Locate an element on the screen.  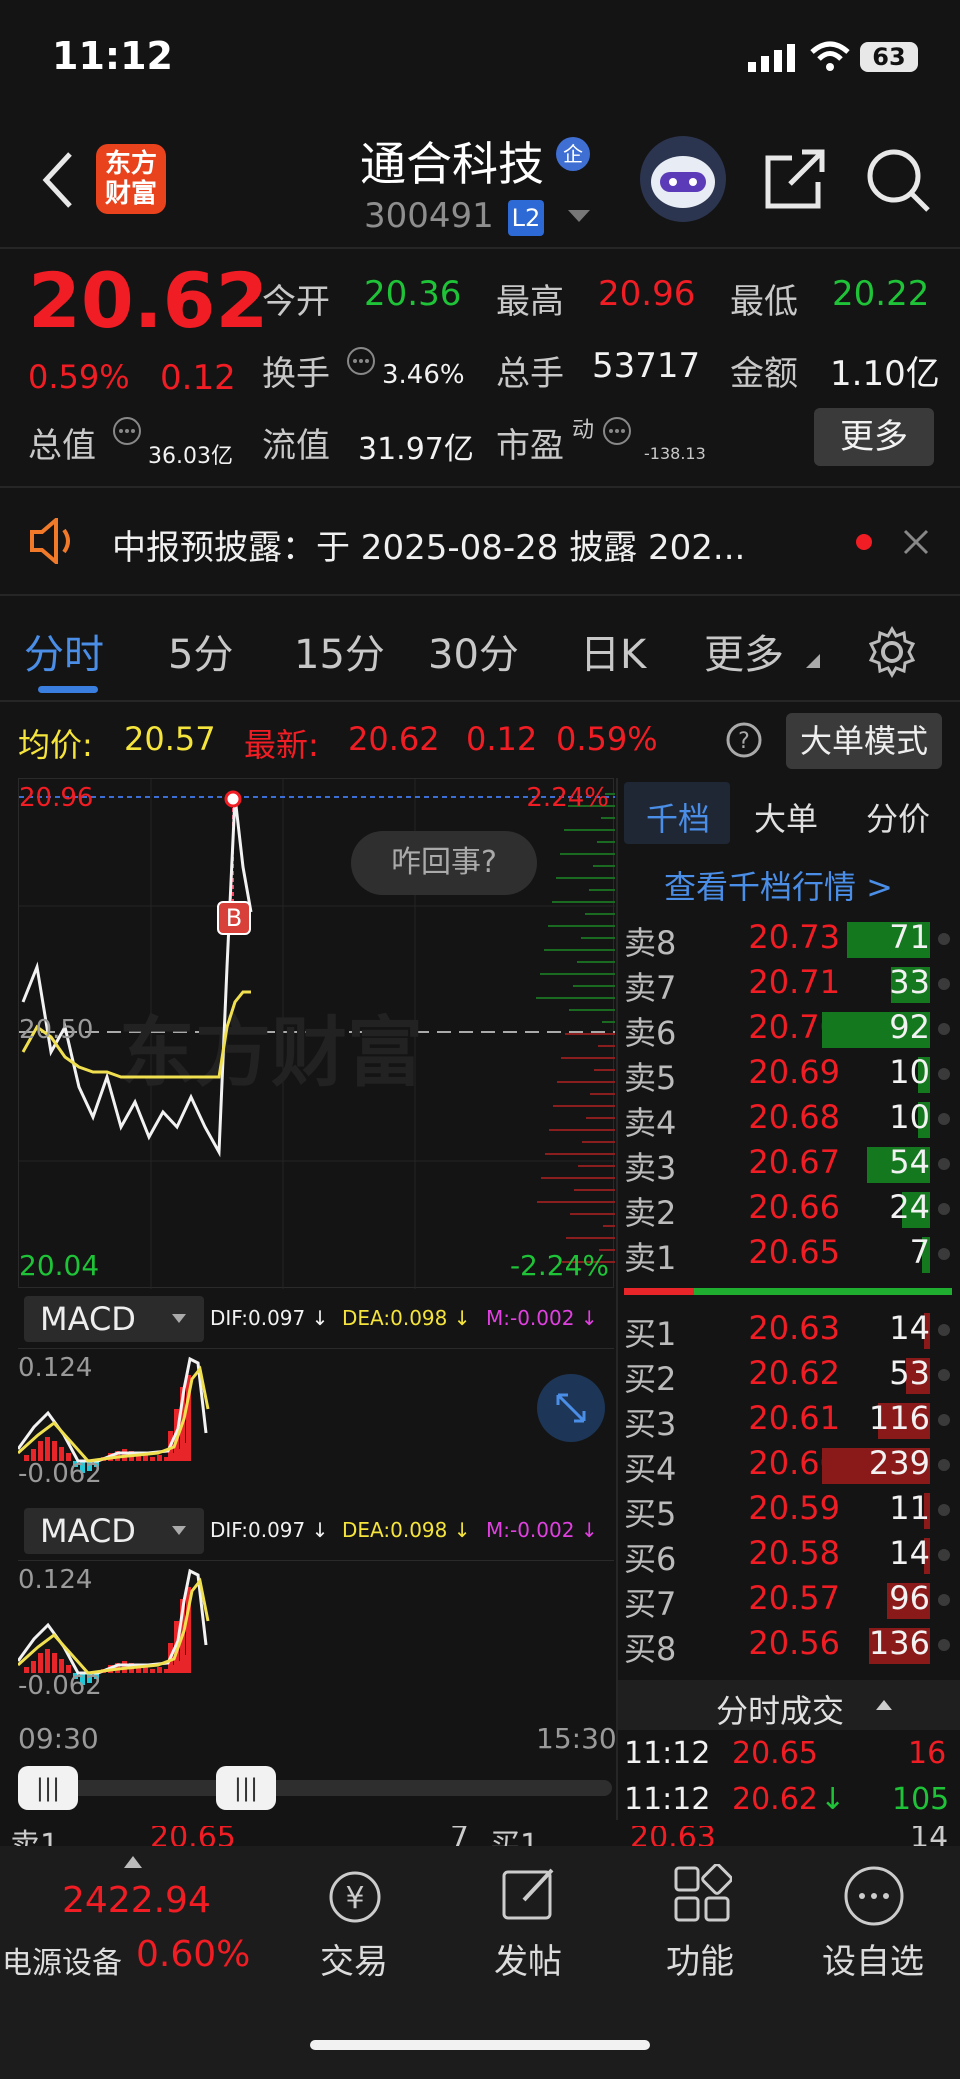
ask-row: 卖2 20.66 24 is located at coordinates (790, 1209).